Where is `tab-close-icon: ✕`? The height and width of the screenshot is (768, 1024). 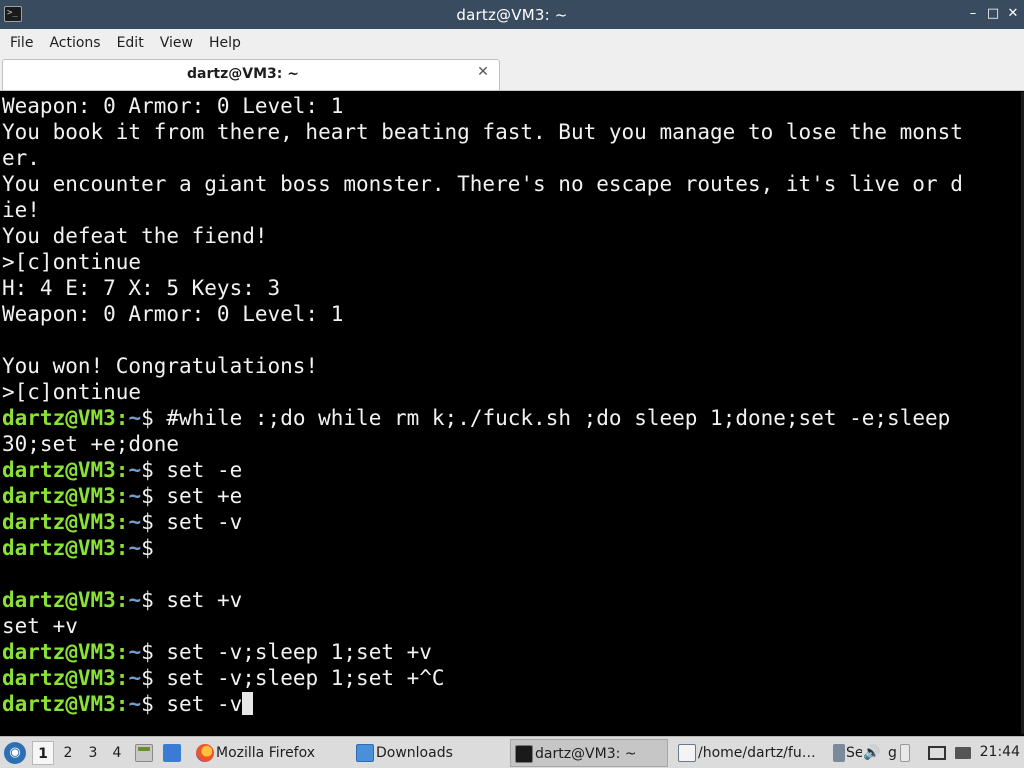
tab-close-icon: ✕ is located at coordinates (483, 72).